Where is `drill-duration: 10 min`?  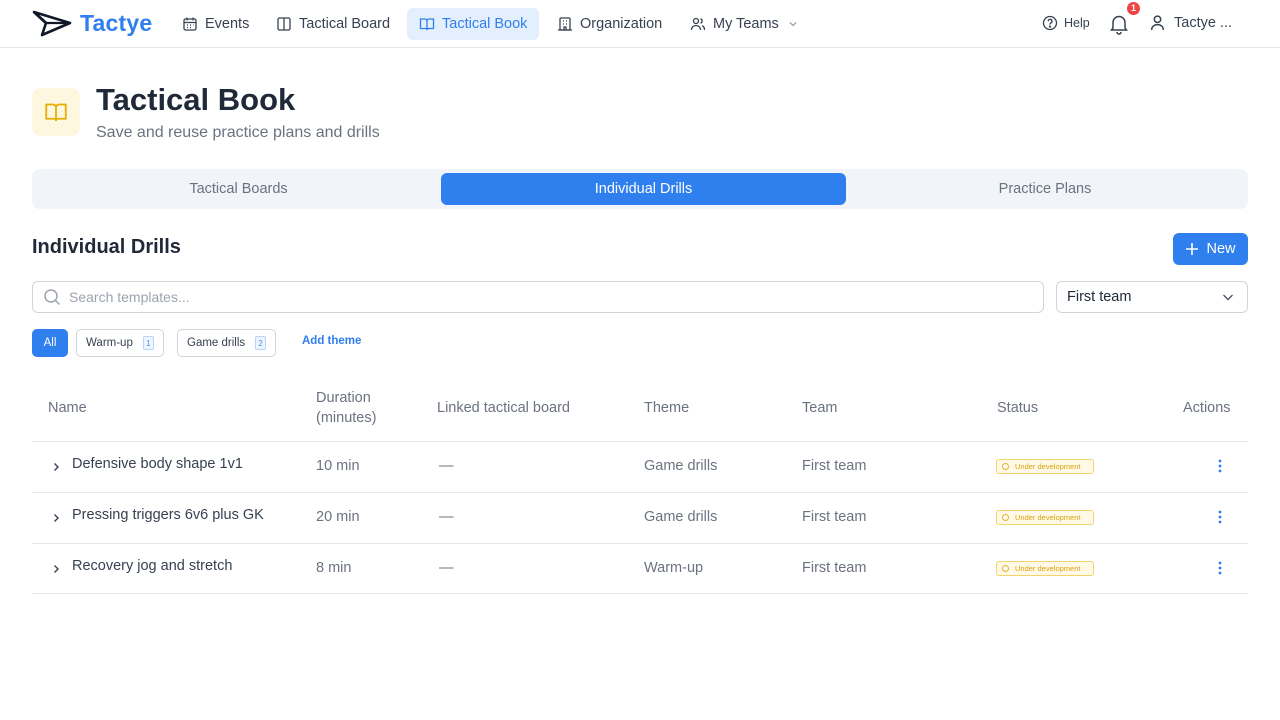
drill-duration: 10 min is located at coordinates (338, 466).